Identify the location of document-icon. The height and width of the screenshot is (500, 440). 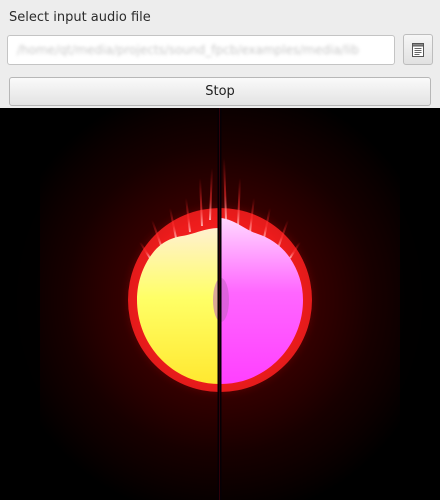
(418, 49).